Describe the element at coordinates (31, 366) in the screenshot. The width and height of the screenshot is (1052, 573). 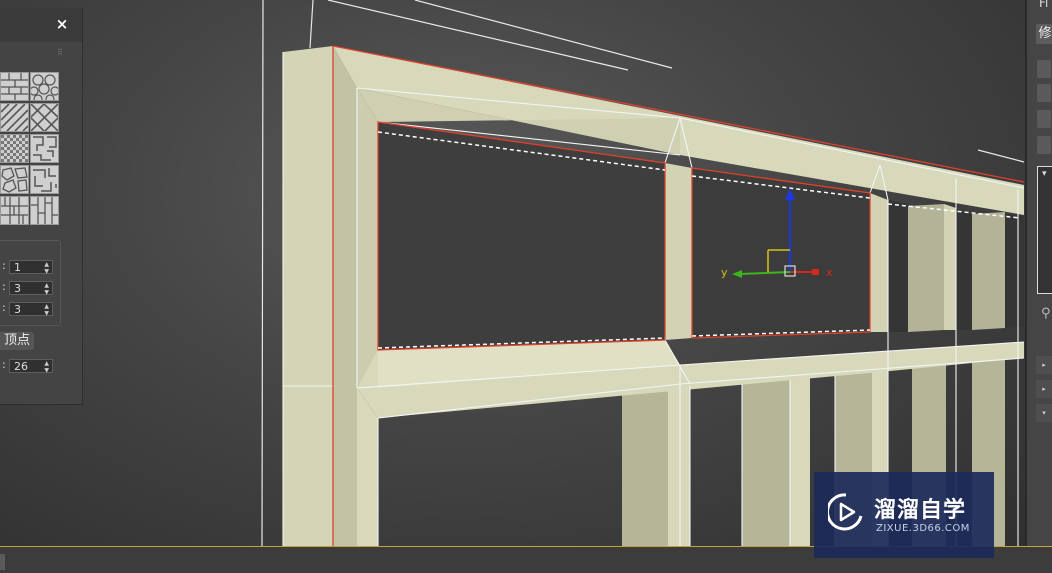
I see `spinner-4: 26 ▲ ▼` at that location.